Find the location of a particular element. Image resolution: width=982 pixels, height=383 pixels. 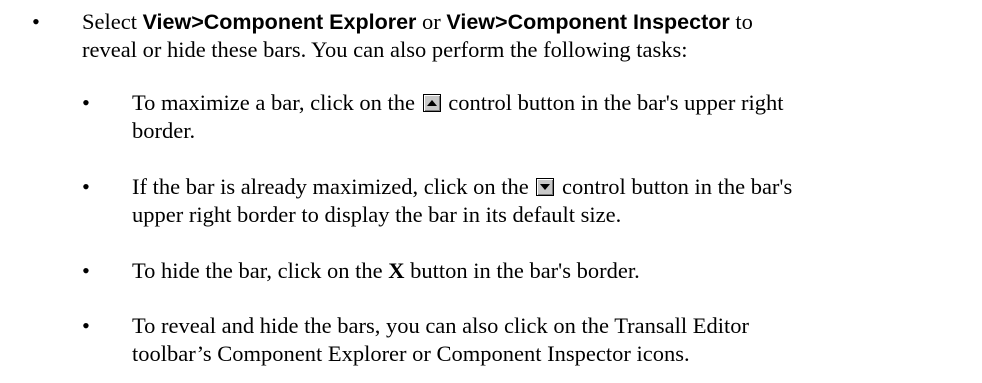

menu-path-component-inspector: View>Component Inspector is located at coordinates (588, 22).